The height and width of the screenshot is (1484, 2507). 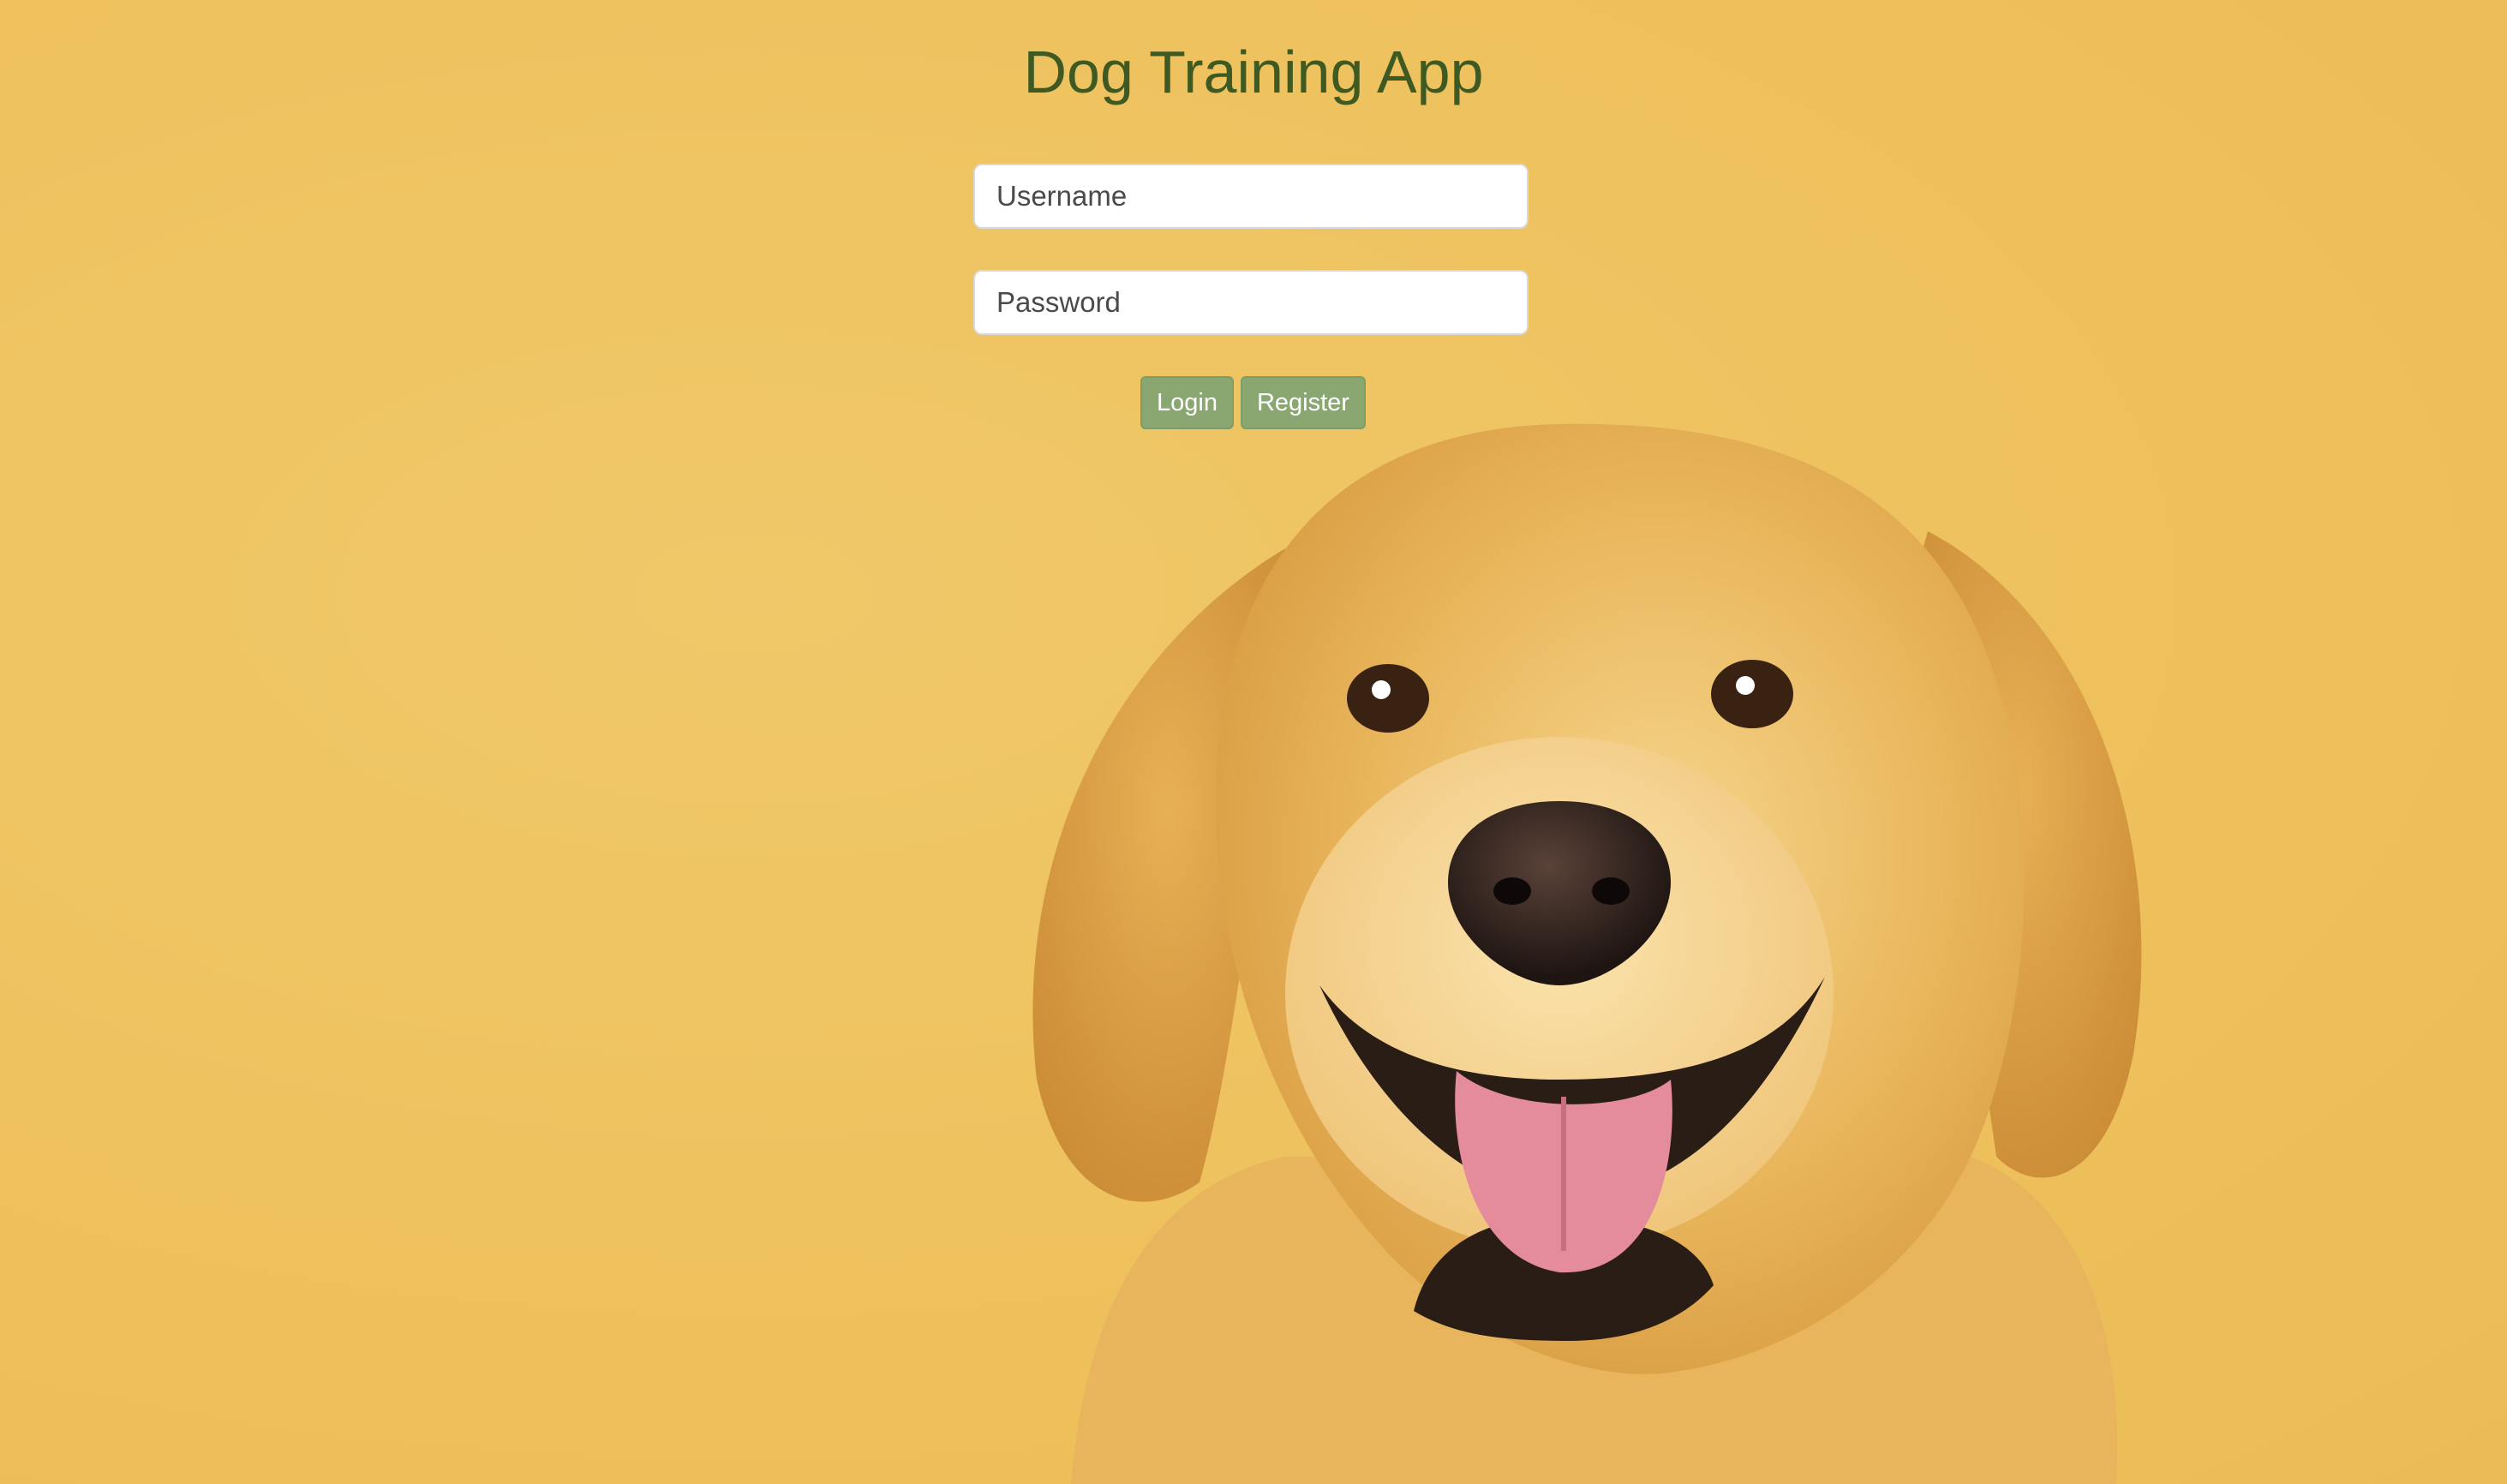 What do you see at coordinates (1251, 196) in the screenshot?
I see `username-input` at bounding box center [1251, 196].